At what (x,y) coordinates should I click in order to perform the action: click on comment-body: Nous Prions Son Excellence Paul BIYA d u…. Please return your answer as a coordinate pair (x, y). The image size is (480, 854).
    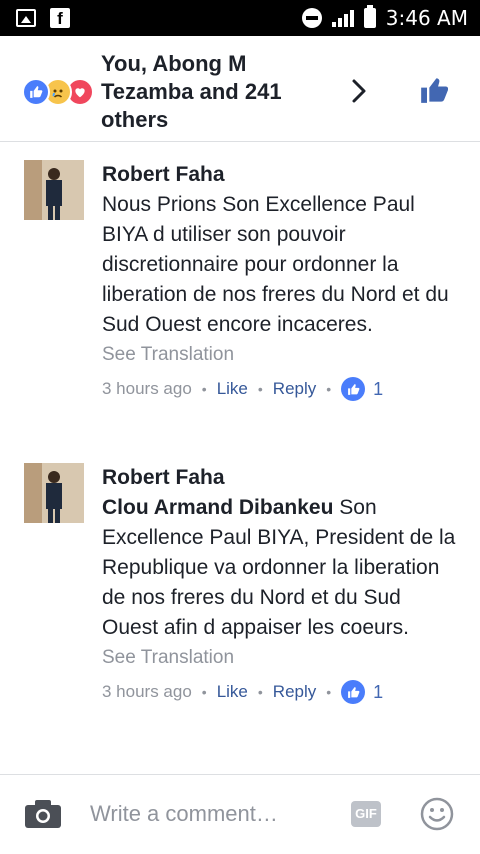
    Looking at the image, I should click on (275, 264).